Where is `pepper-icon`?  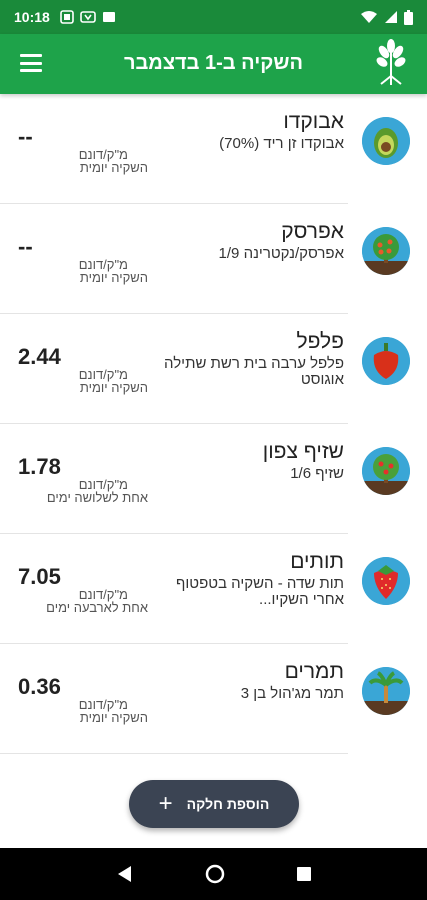 pepper-icon is located at coordinates (386, 361).